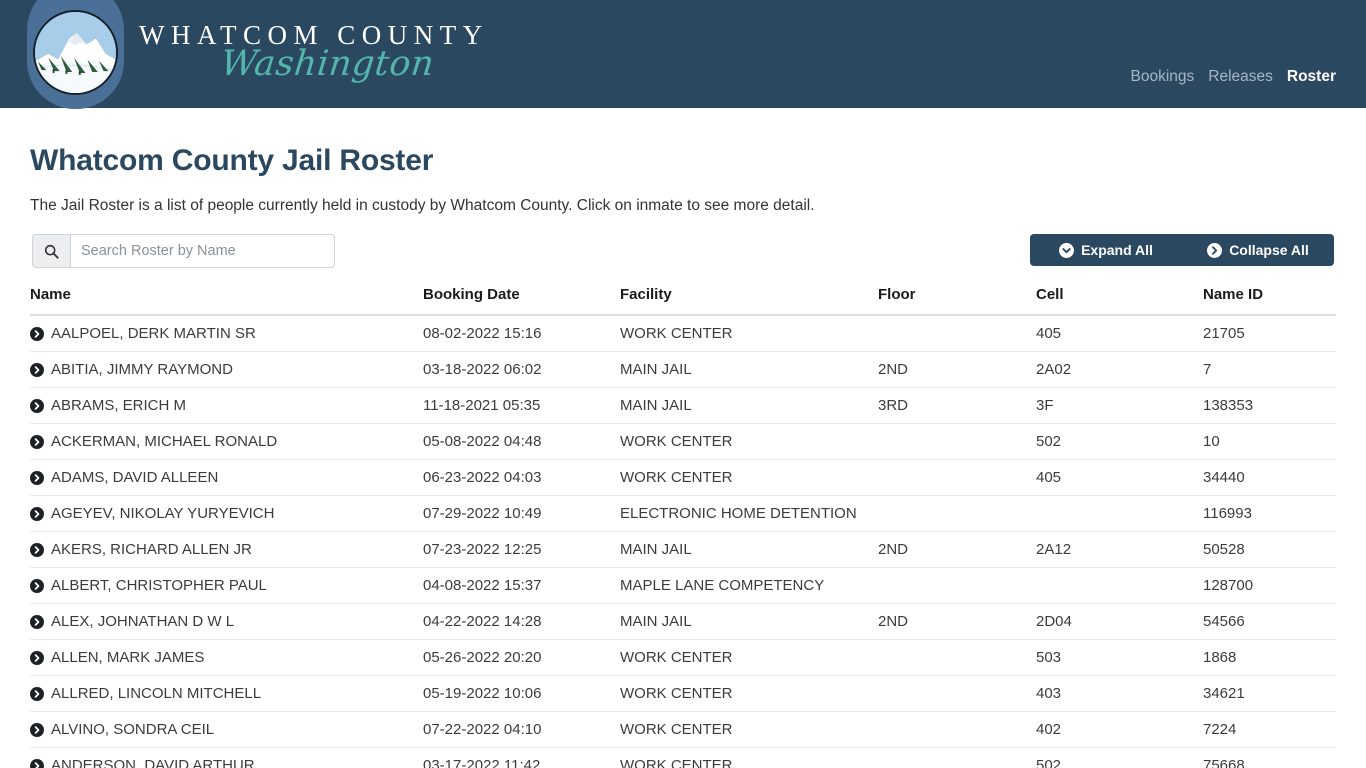  What do you see at coordinates (521, 301) in the screenshot?
I see `column-header-booking-date: Booking Date` at bounding box center [521, 301].